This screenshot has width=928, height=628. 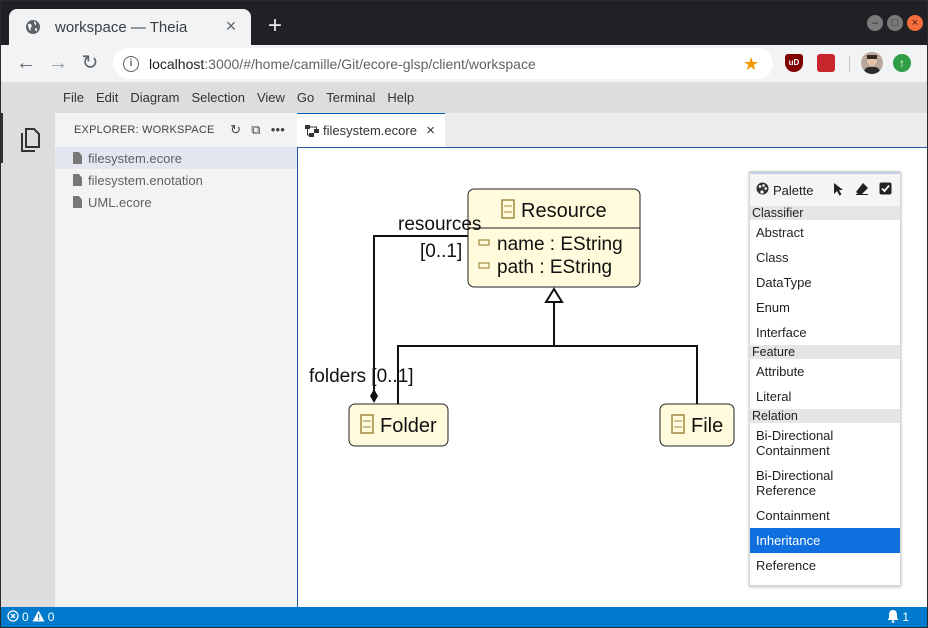 What do you see at coordinates (33, 27) in the screenshot?
I see `globe-icon` at bounding box center [33, 27].